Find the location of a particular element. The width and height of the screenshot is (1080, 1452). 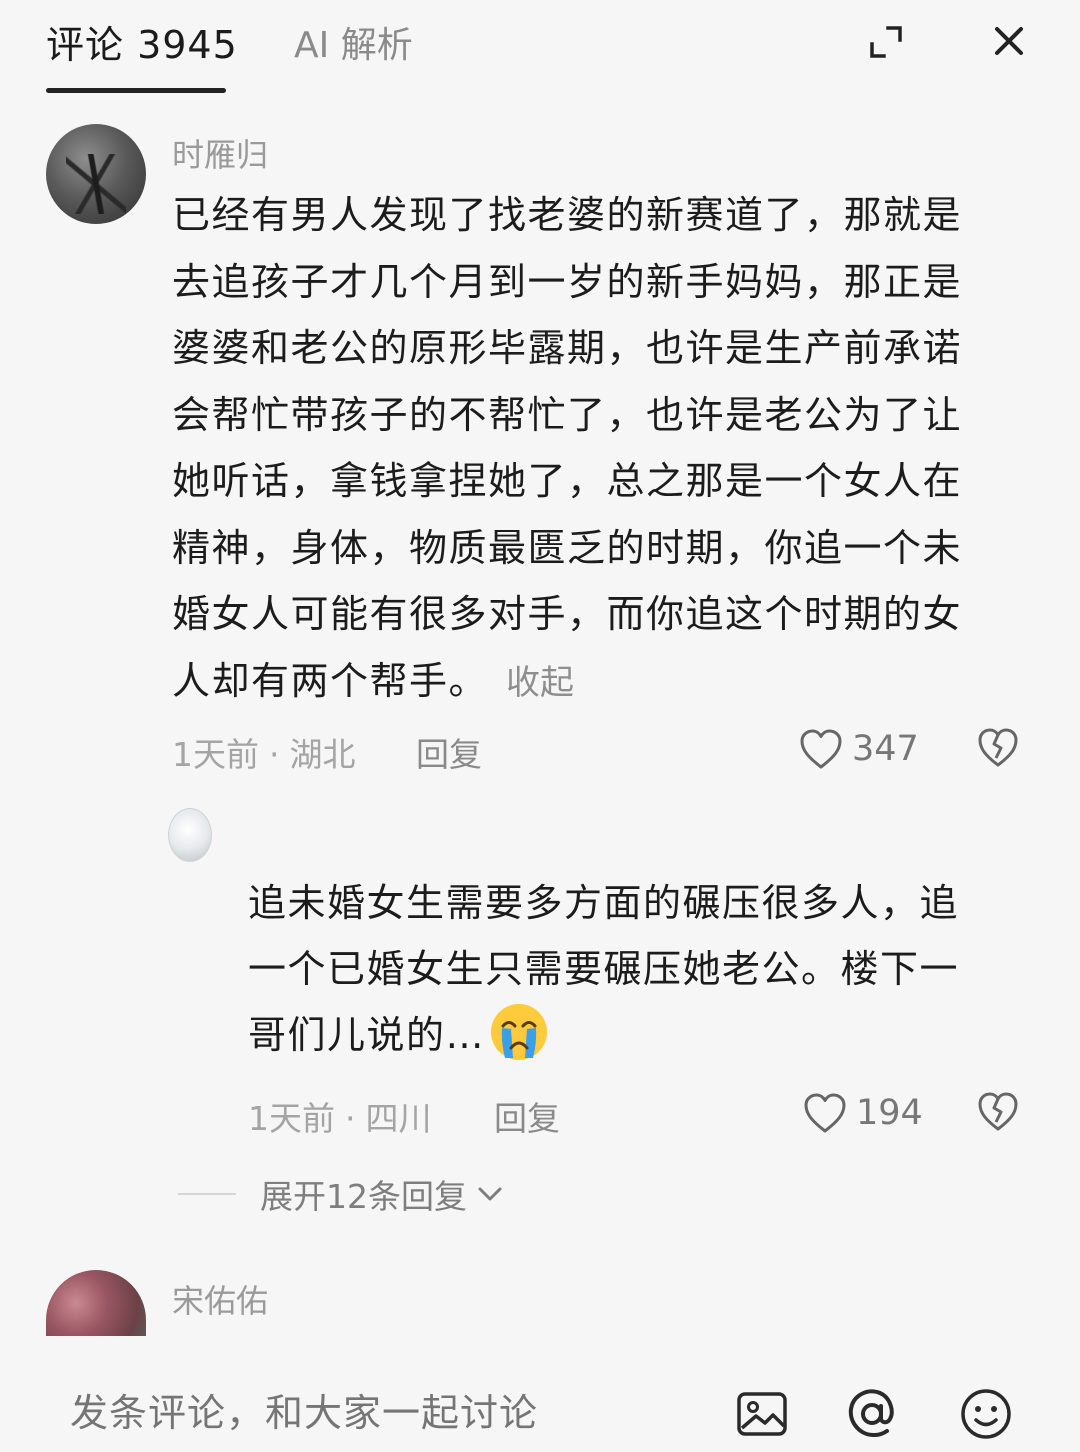

emoji-icon is located at coordinates (986, 1414).